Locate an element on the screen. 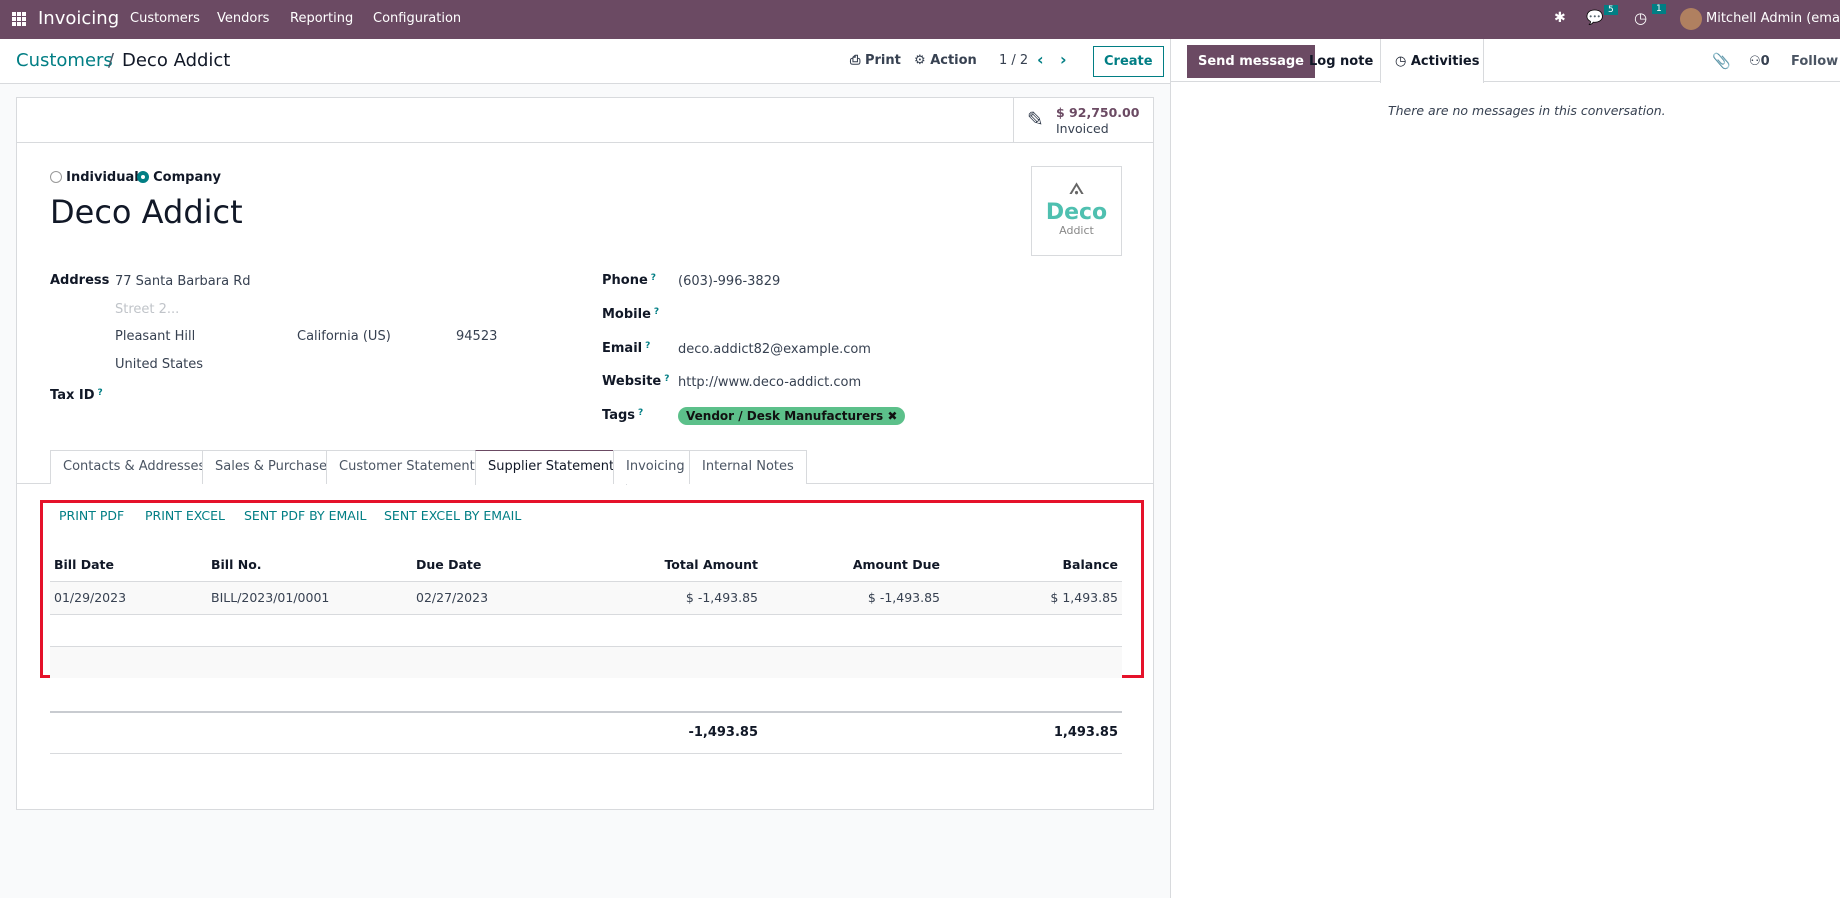 The width and height of the screenshot is (1840, 898). mobile-label: Mobile? is located at coordinates (631, 314).